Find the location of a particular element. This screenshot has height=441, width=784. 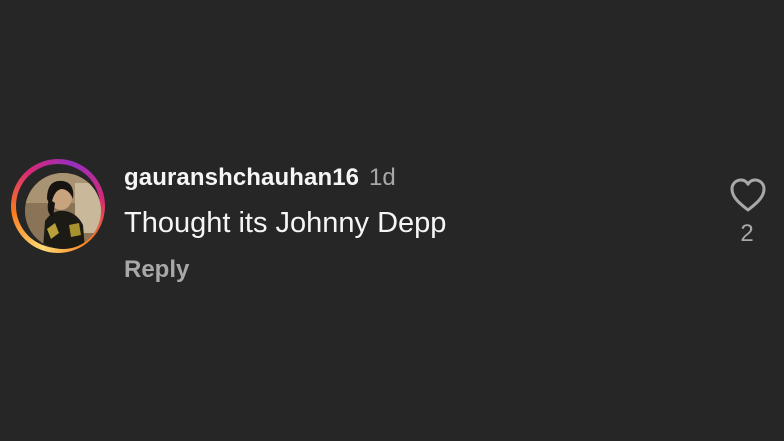

comment-text: Thought its Johnny Depp is located at coordinates (285, 223).